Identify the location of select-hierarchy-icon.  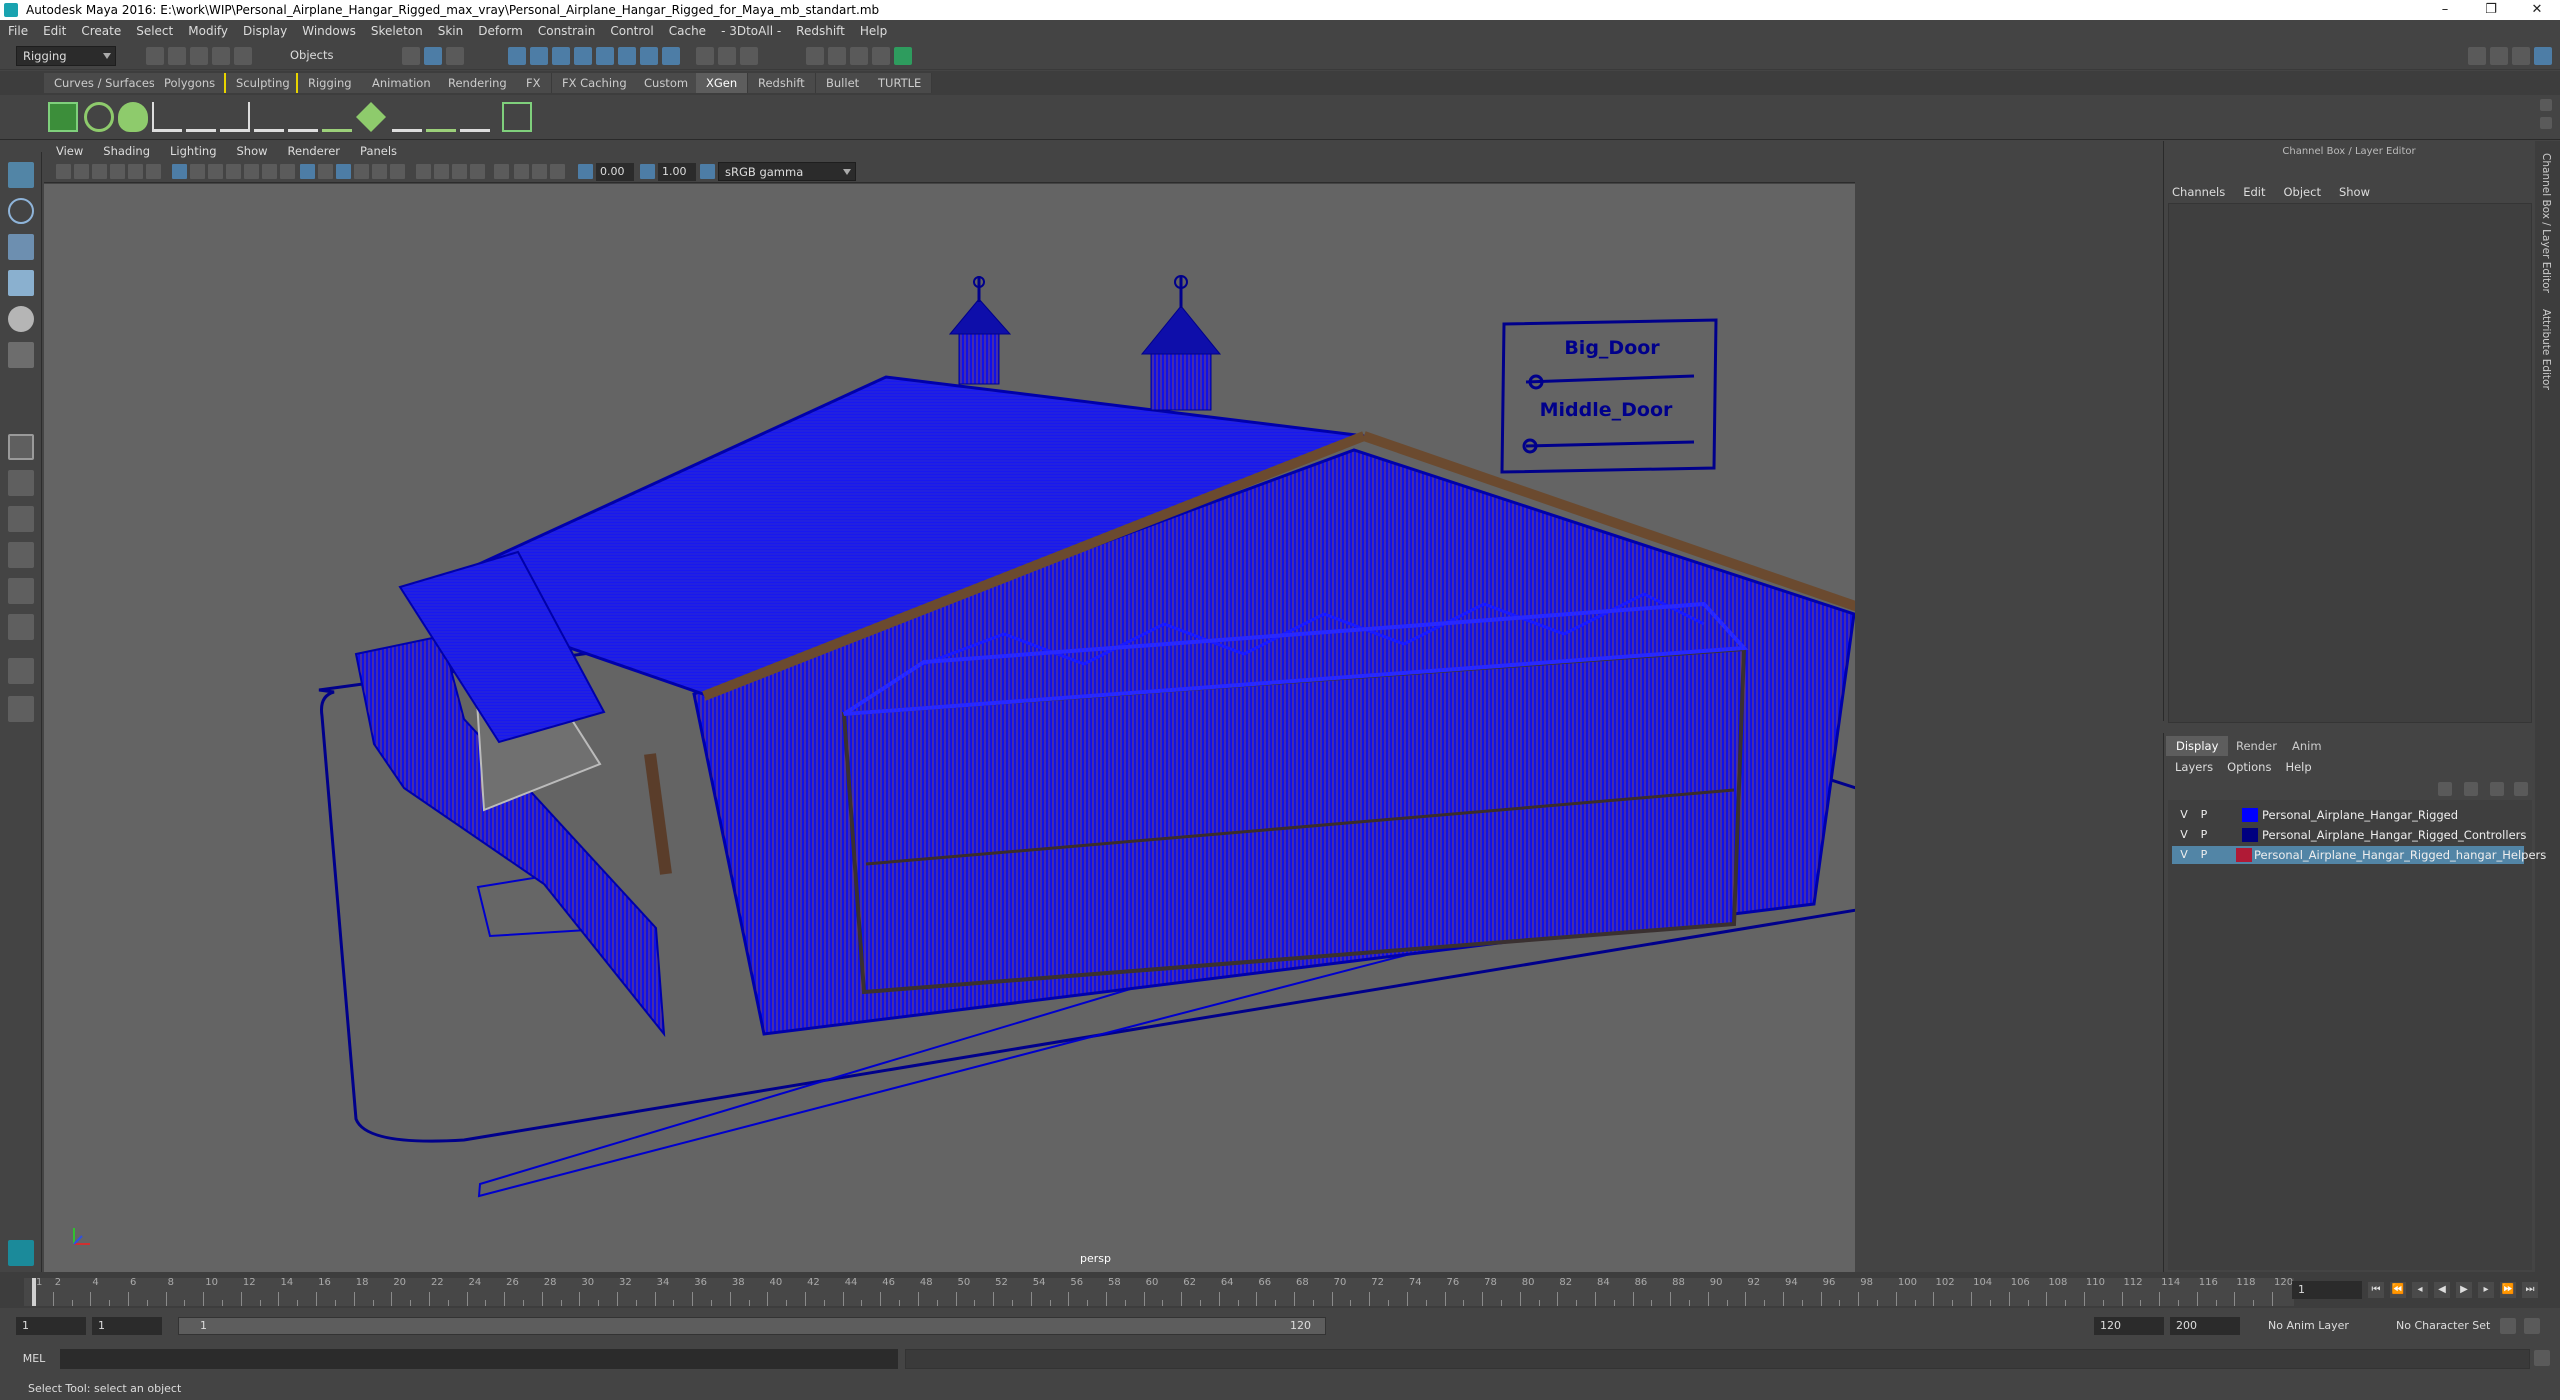
(411, 56).